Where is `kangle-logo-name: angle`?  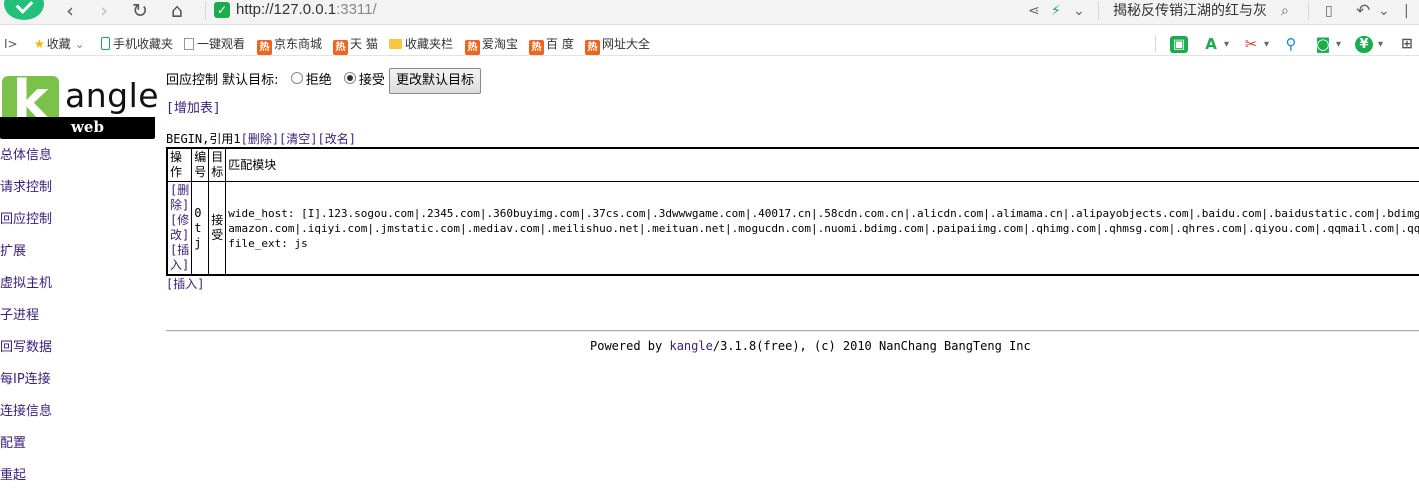 kangle-logo-name: angle is located at coordinates (112, 95).